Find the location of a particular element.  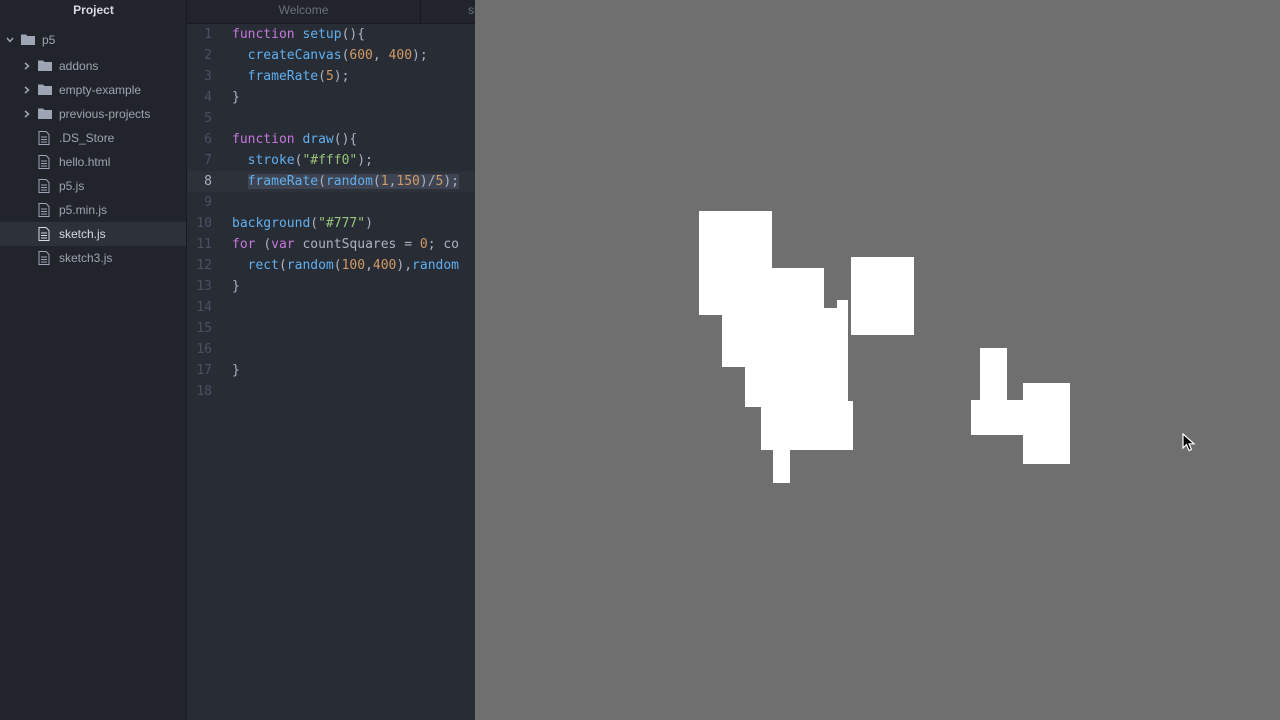

mouse-pointer-icon is located at coordinates (1189, 442).